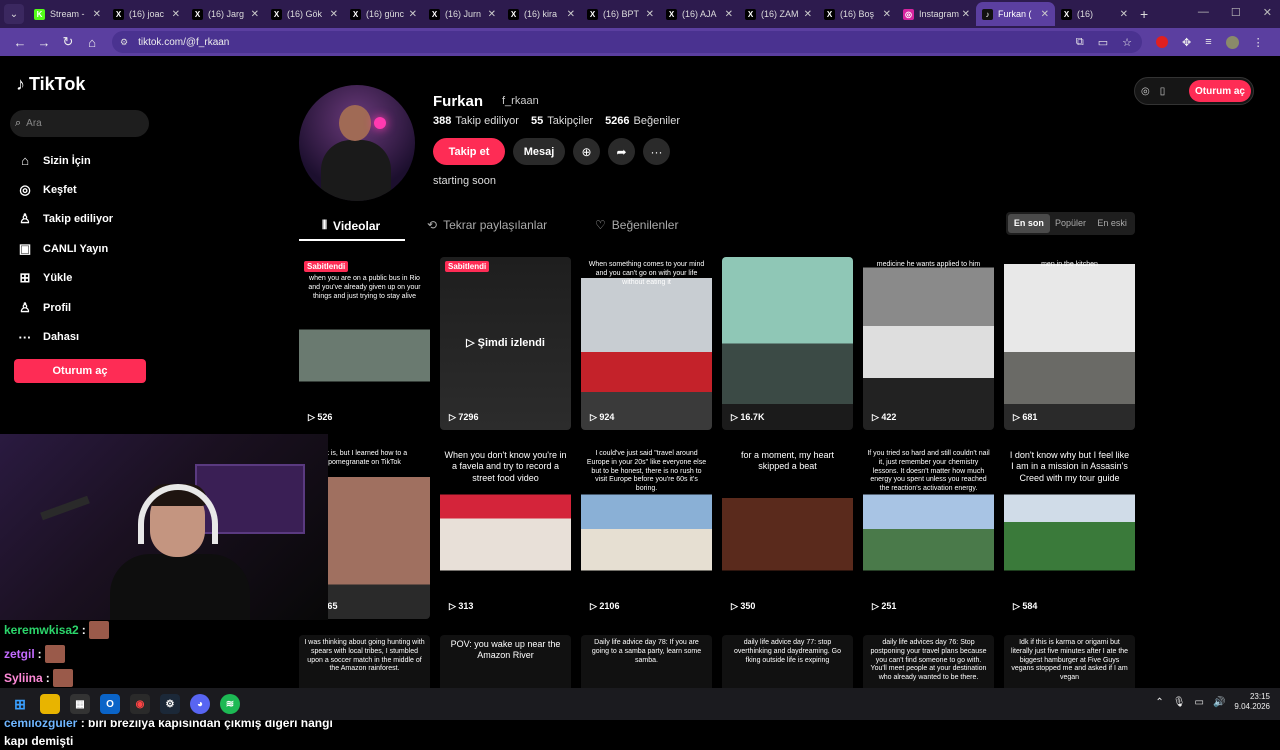 Image resolution: width=1280 pixels, height=750 pixels. I want to click on video-card: Sabitlendi ▷ Şimdi izlendi ▷ 7296, so click(505, 343).